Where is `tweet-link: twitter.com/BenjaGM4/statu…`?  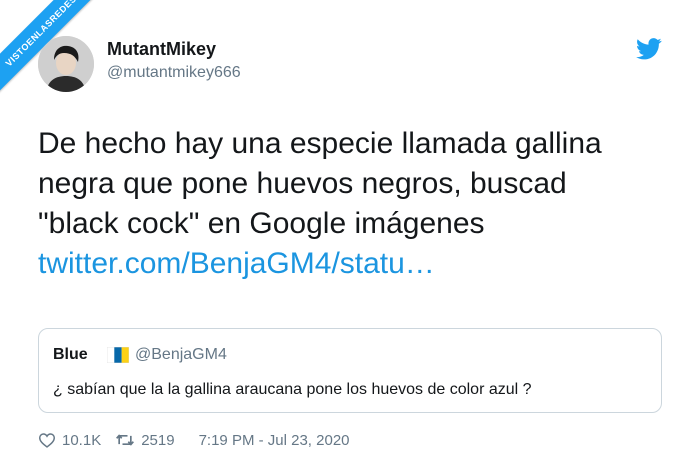
tweet-link: twitter.com/BenjaGM4/statu… is located at coordinates (358, 264).